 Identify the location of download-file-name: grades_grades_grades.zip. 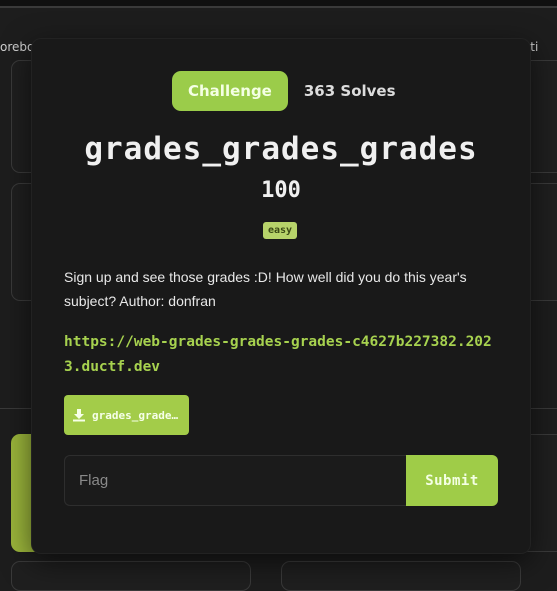
(136, 415).